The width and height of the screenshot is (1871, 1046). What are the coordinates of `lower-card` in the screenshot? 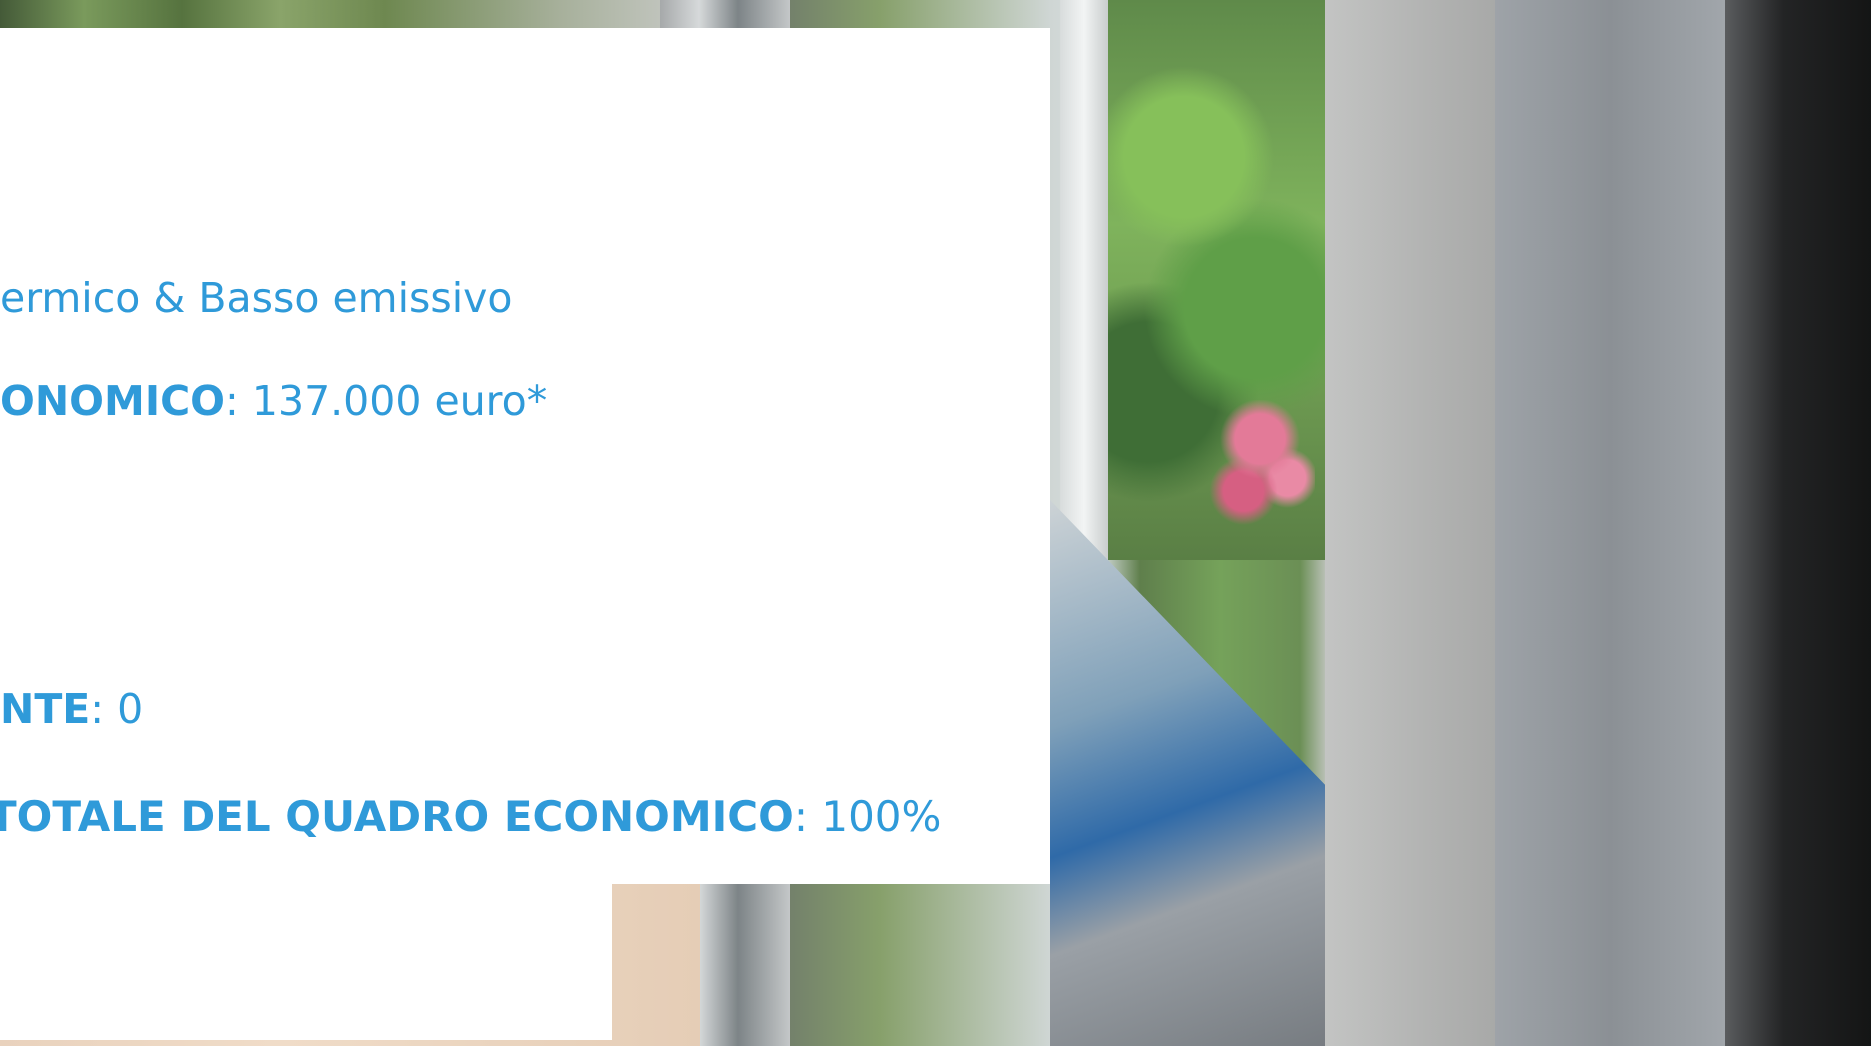 It's located at (306, 962).